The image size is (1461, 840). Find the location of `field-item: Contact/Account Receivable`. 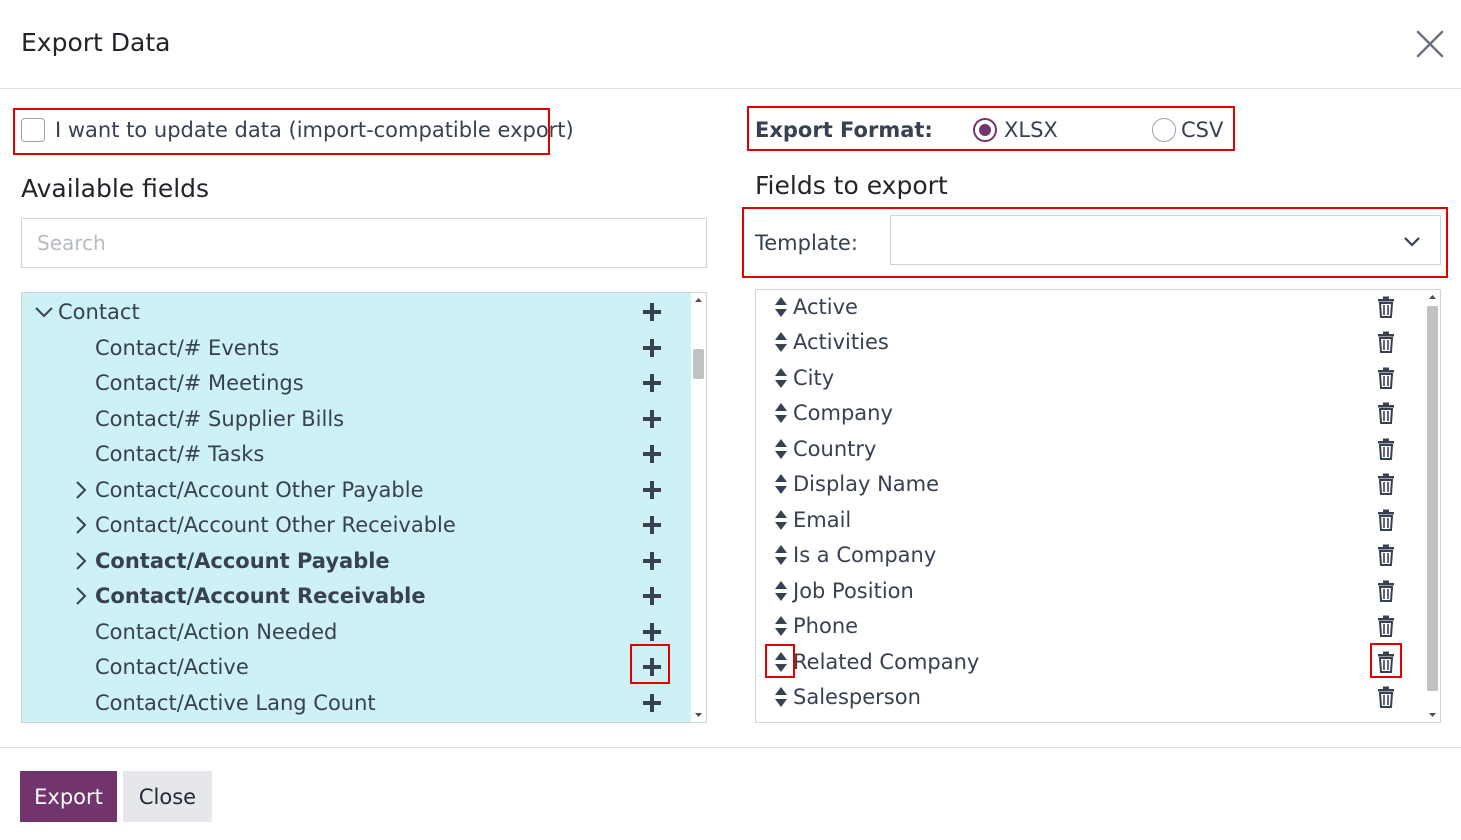

field-item: Contact/Account Receivable is located at coordinates (356, 595).